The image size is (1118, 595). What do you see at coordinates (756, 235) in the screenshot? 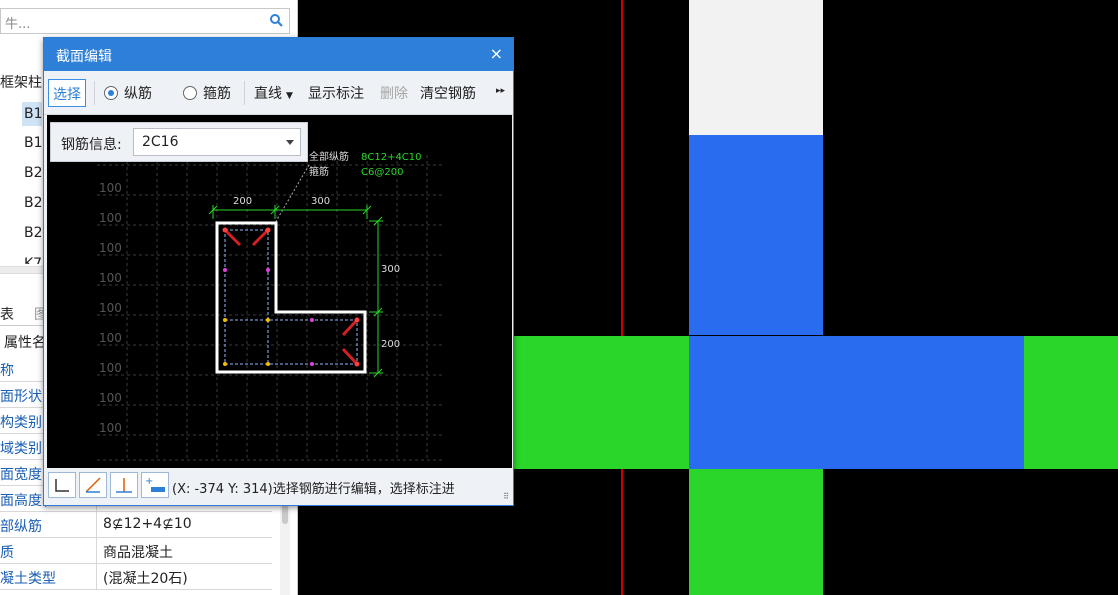
I see `column-blue-upper` at bounding box center [756, 235].